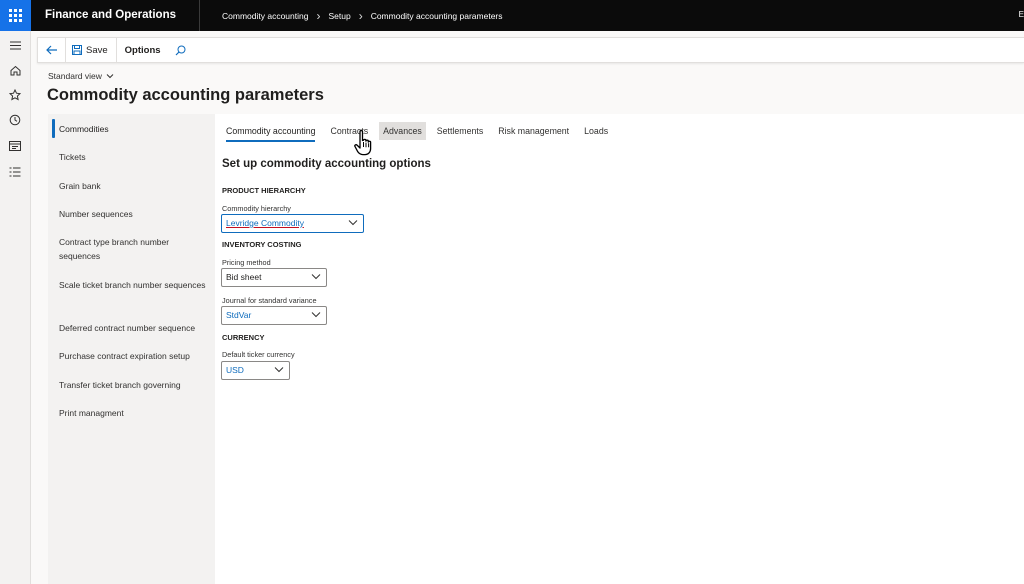 The width and height of the screenshot is (1024, 584). Describe the element at coordinates (15, 172) in the screenshot. I see `modules-list-icon` at that location.